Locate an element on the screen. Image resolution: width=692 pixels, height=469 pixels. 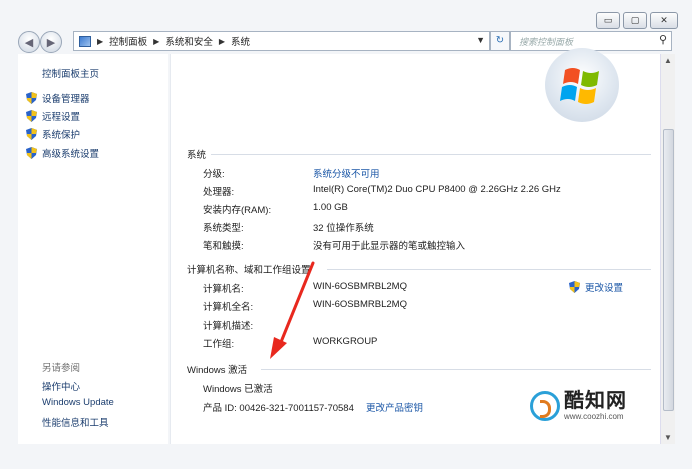
sidebar-link-performance: 性能信息和工具 is located at coordinates (75, 422).